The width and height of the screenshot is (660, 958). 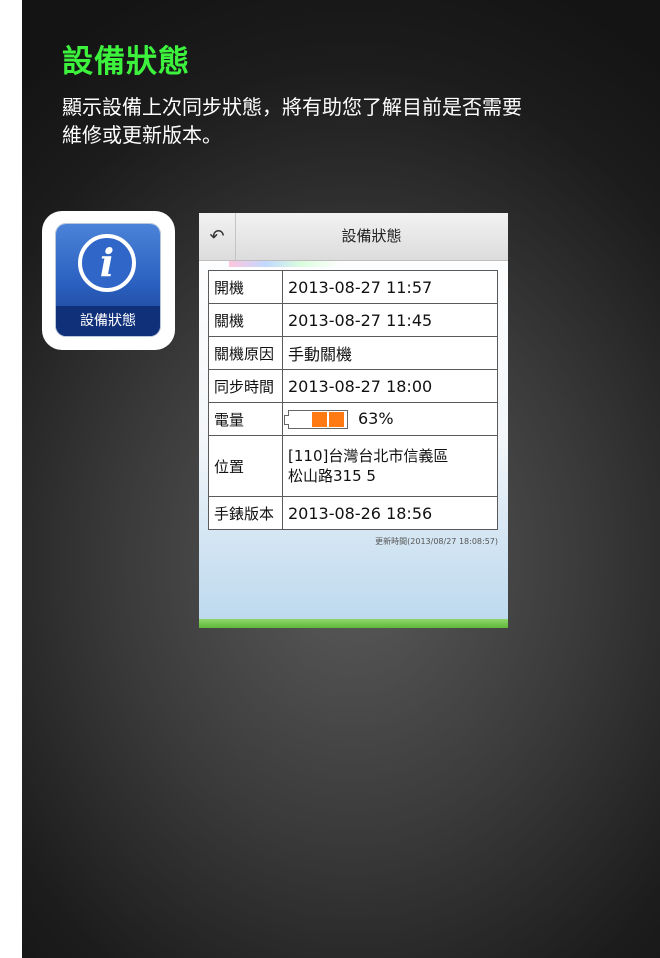 I want to click on row-label: 位置, so click(x=245, y=466).